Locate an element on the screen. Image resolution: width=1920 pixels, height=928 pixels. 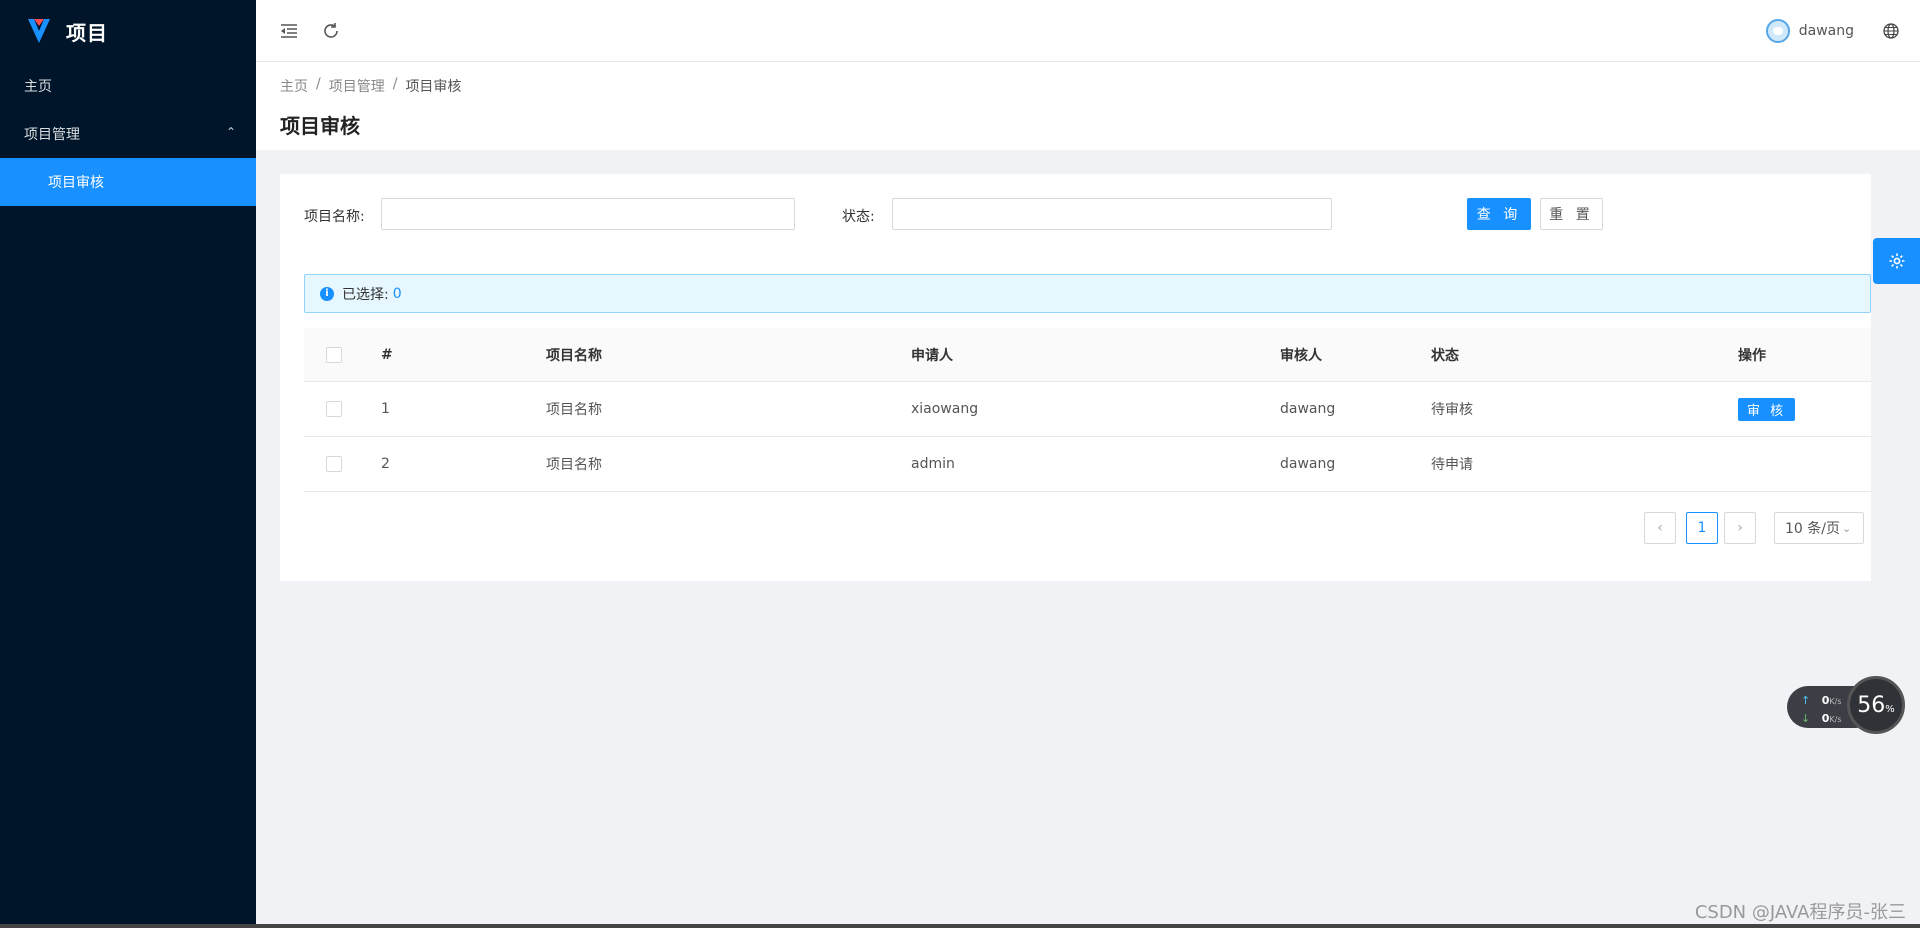
sidebar-item-project-review: 项目审核 is located at coordinates (128, 182).